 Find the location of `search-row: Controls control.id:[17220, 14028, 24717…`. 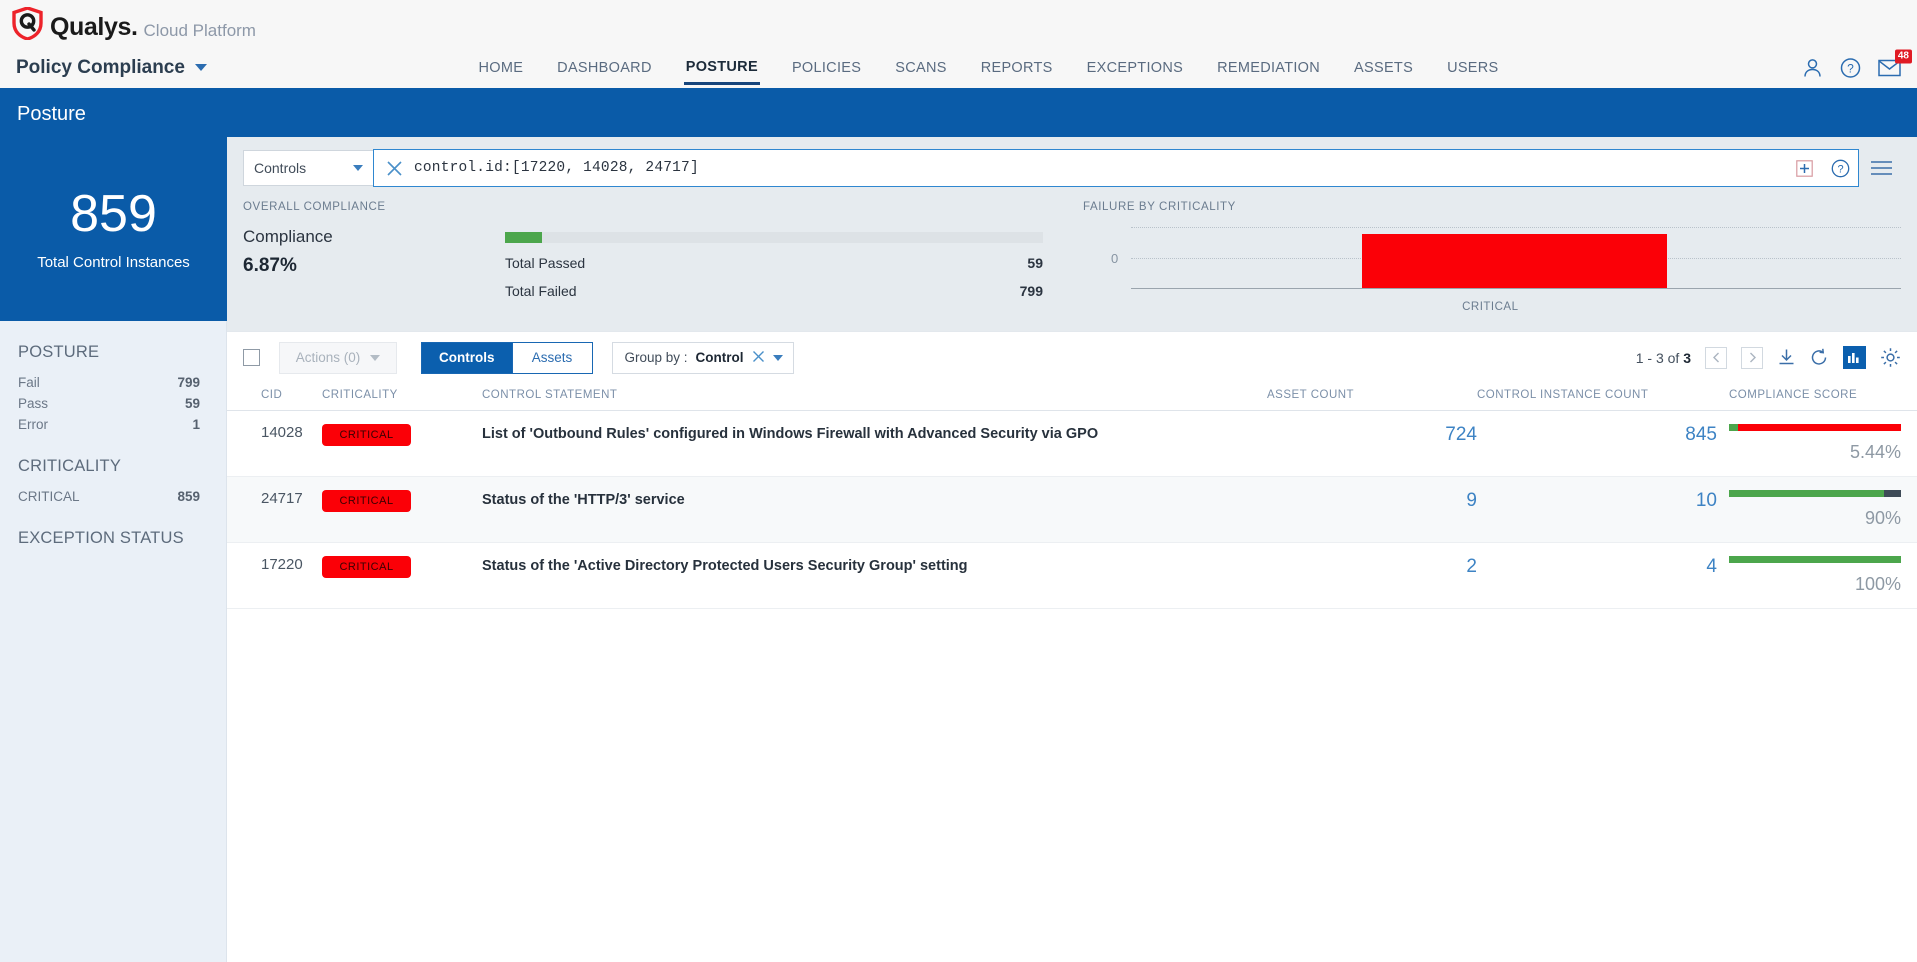

search-row: Controls control.id:[17220, 14028, 24717… is located at coordinates (1072, 162).